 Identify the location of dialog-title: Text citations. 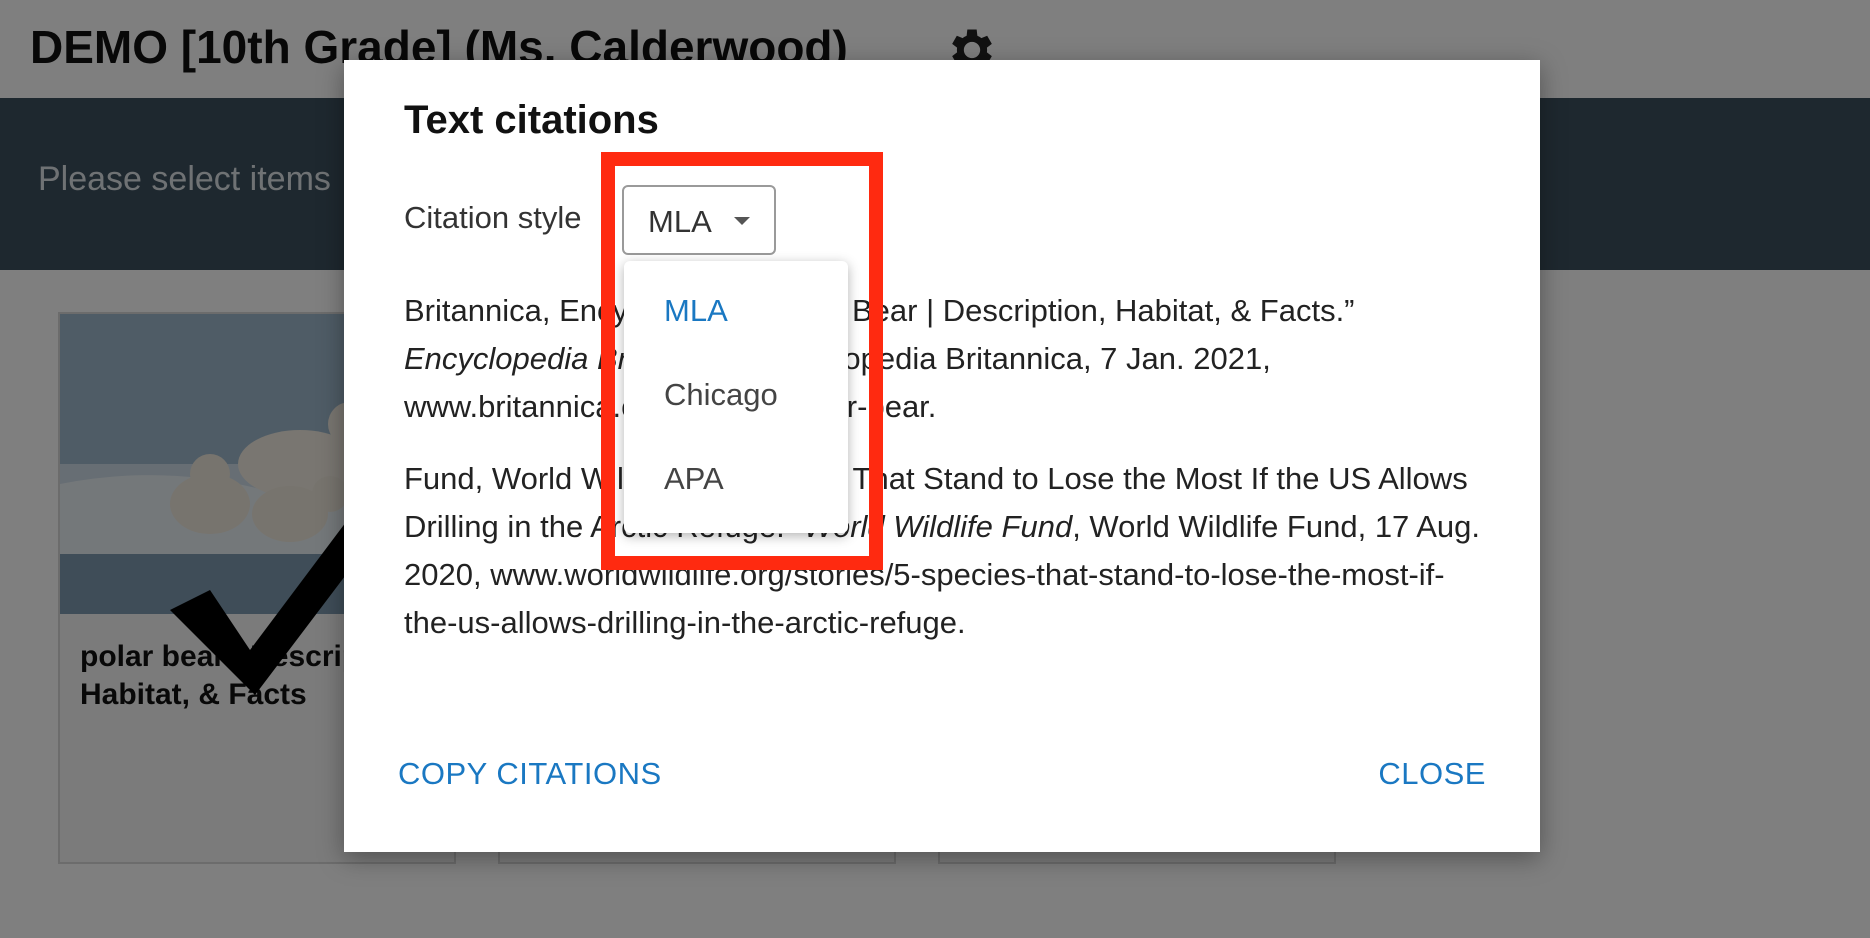
(531, 120).